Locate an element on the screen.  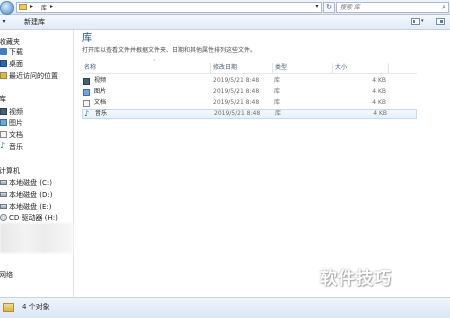
table-row: 图片 2019/5/21 8:48 库 4 KB is located at coordinates (249, 92).